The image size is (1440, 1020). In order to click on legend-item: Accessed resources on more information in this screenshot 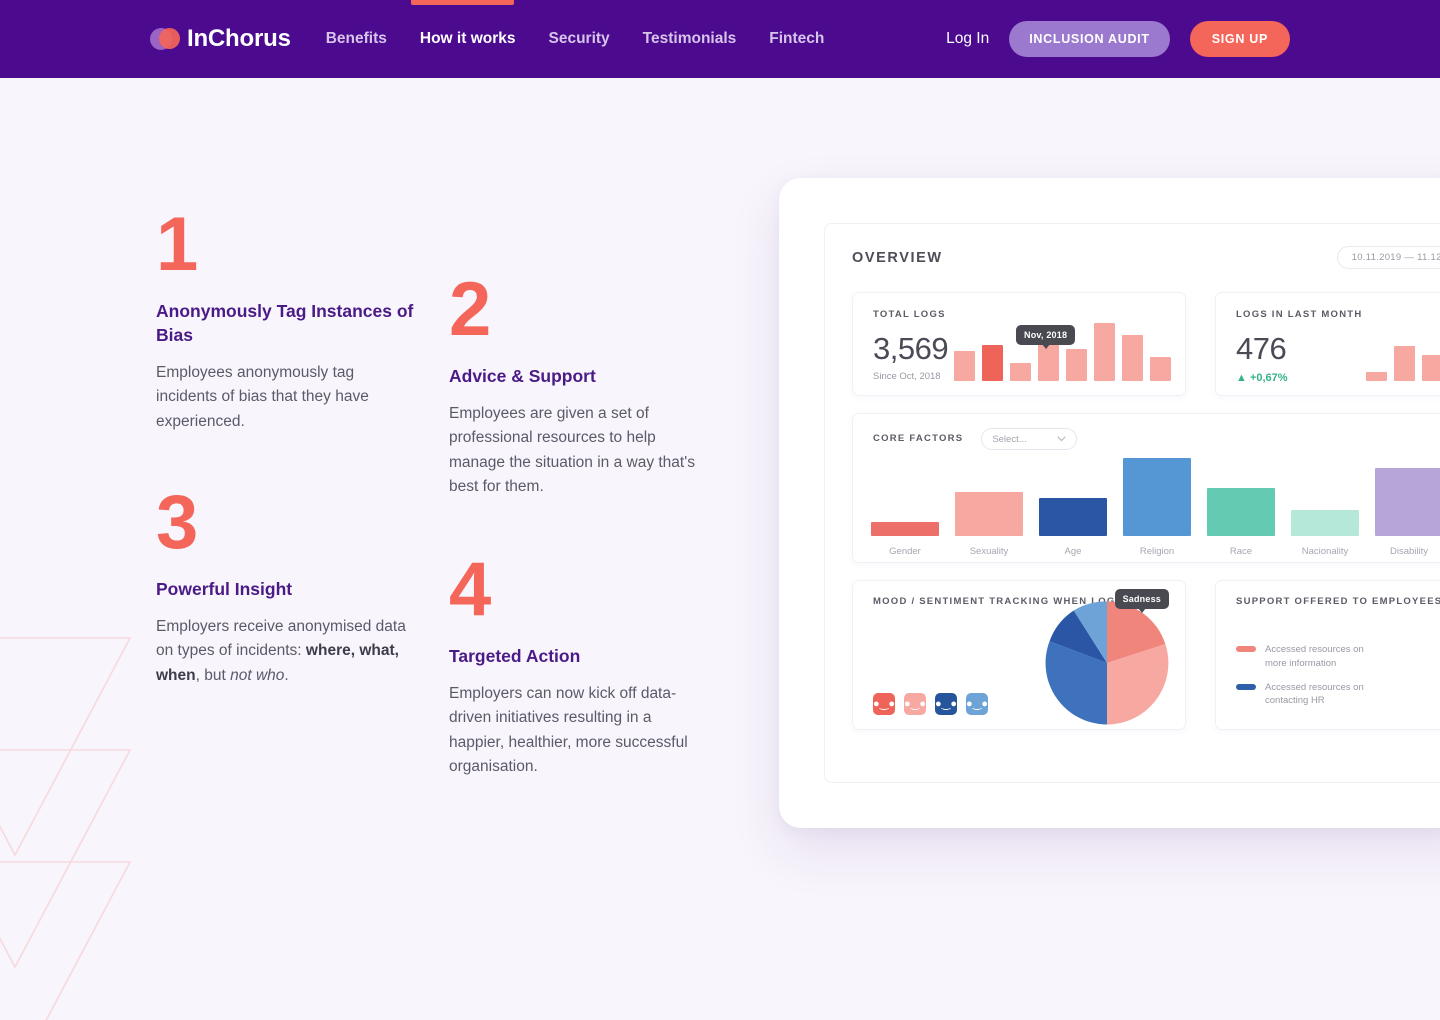, I will do `click(1305, 657)`.